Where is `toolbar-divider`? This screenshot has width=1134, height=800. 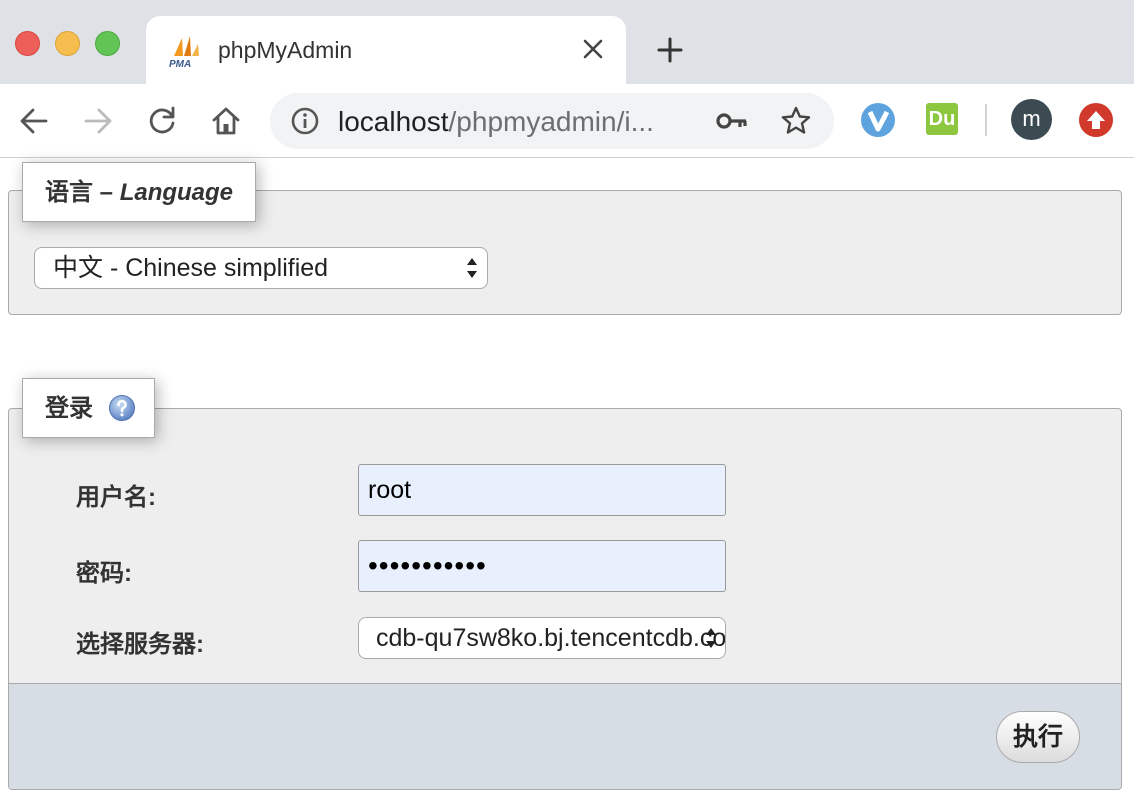 toolbar-divider is located at coordinates (986, 120).